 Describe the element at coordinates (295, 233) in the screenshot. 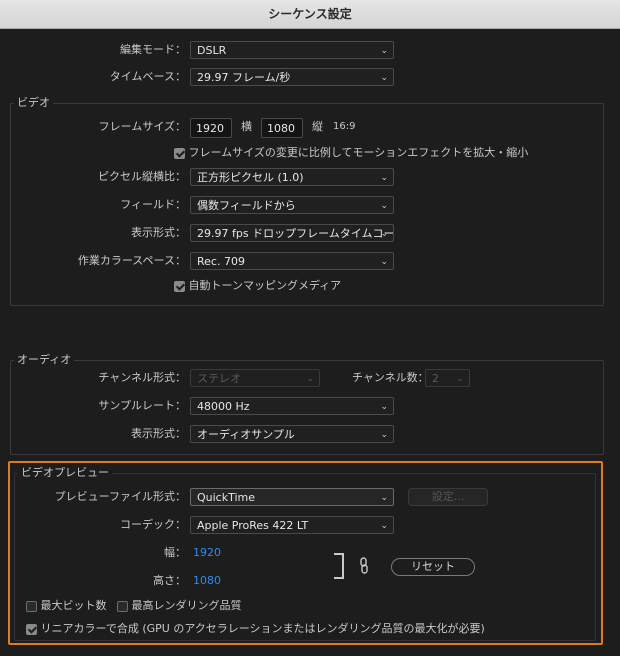

I see `video-display-format-value: 29.97 fps ドロップフレームタイムコード` at that location.